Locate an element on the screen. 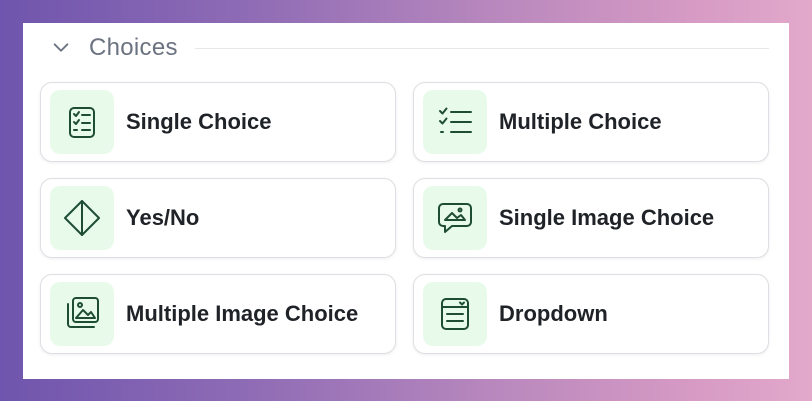 The width and height of the screenshot is (812, 401). section-title: Choices is located at coordinates (133, 47).